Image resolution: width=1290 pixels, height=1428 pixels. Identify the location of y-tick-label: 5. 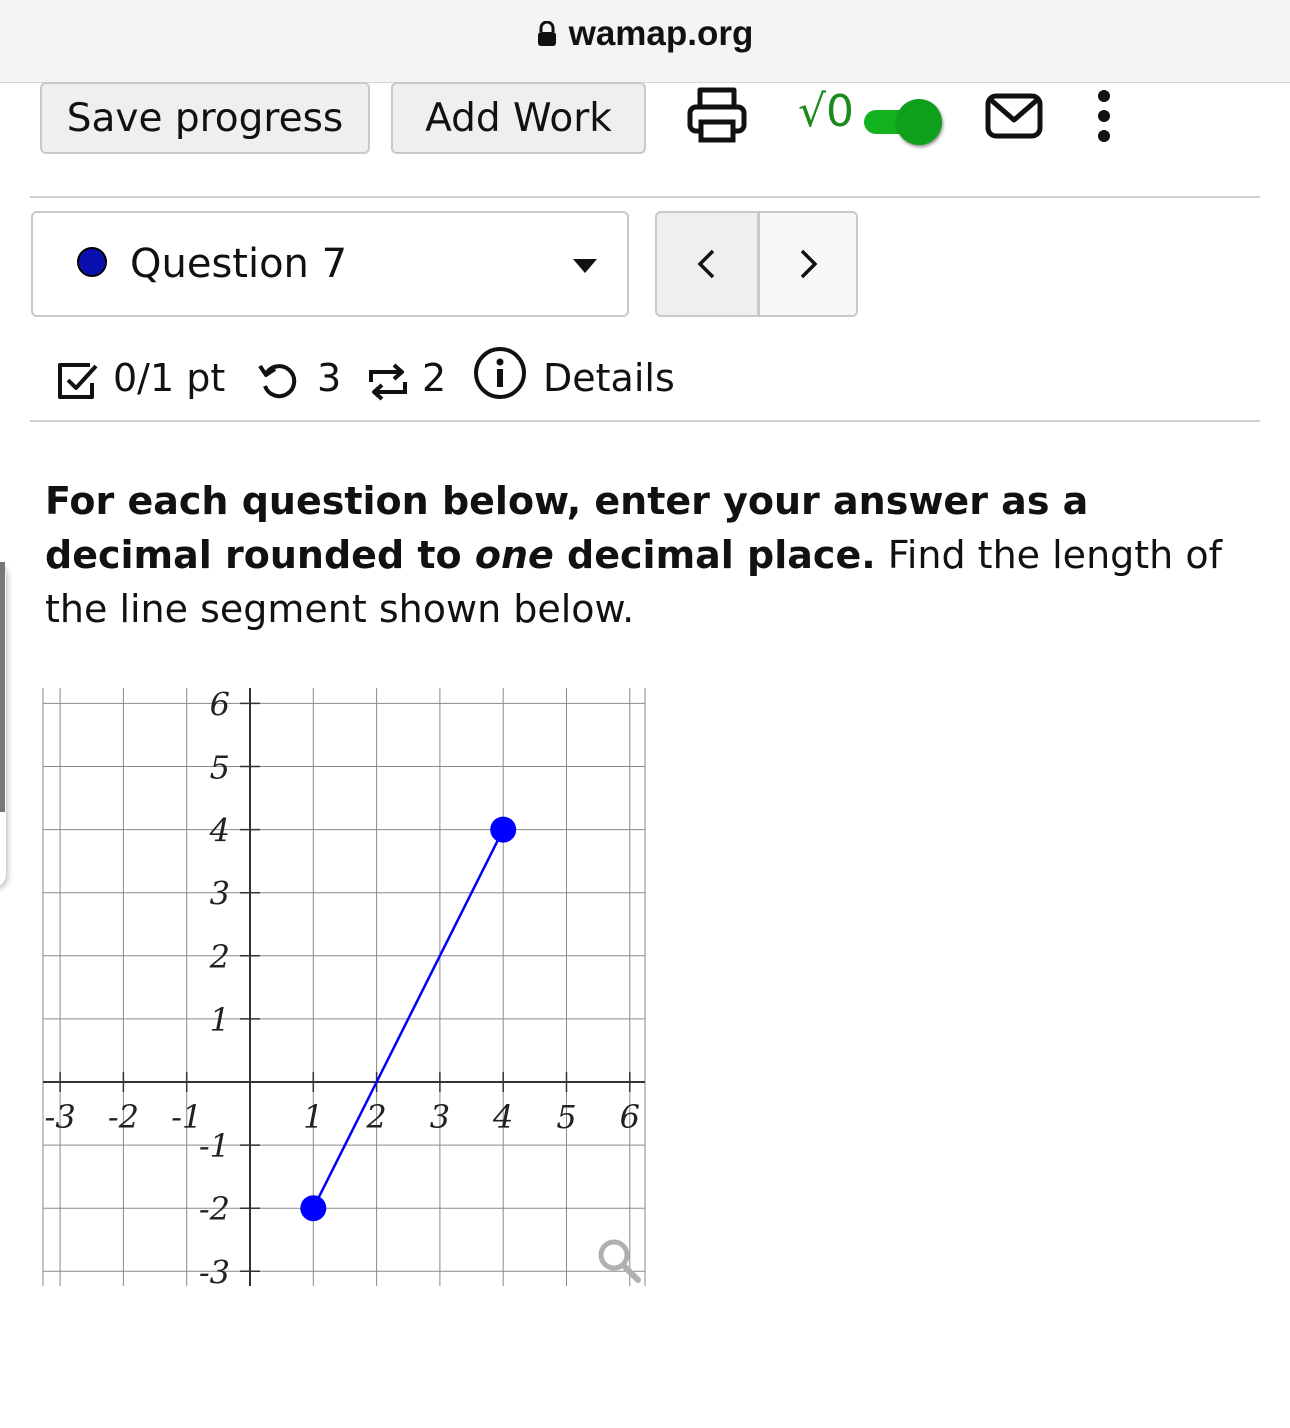
(220, 768).